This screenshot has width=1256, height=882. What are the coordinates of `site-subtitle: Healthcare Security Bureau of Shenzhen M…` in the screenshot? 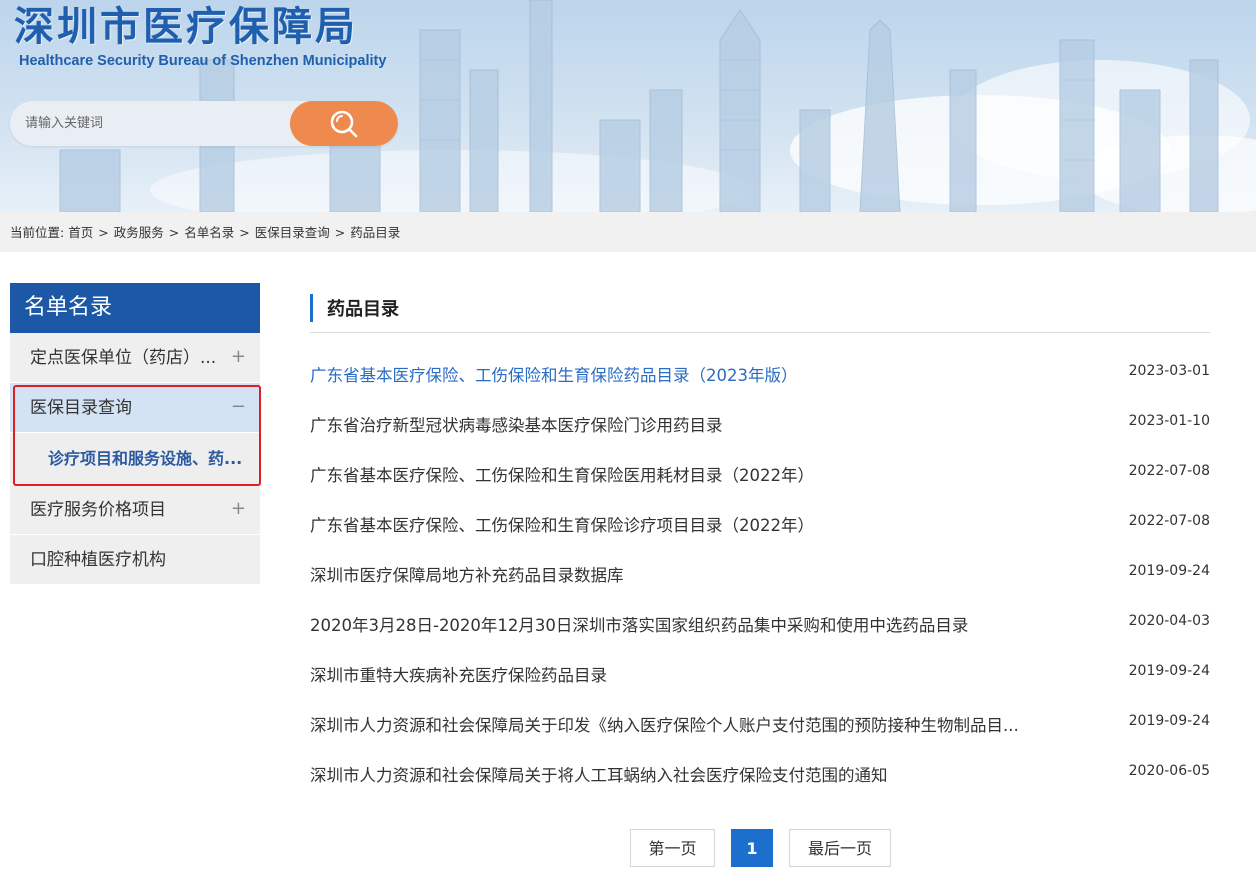 It's located at (203, 61).